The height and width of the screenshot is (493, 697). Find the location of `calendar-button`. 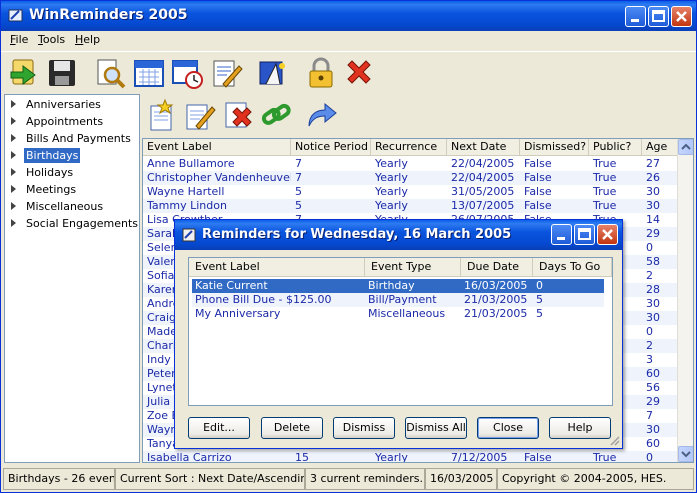

calendar-button is located at coordinates (149, 73).